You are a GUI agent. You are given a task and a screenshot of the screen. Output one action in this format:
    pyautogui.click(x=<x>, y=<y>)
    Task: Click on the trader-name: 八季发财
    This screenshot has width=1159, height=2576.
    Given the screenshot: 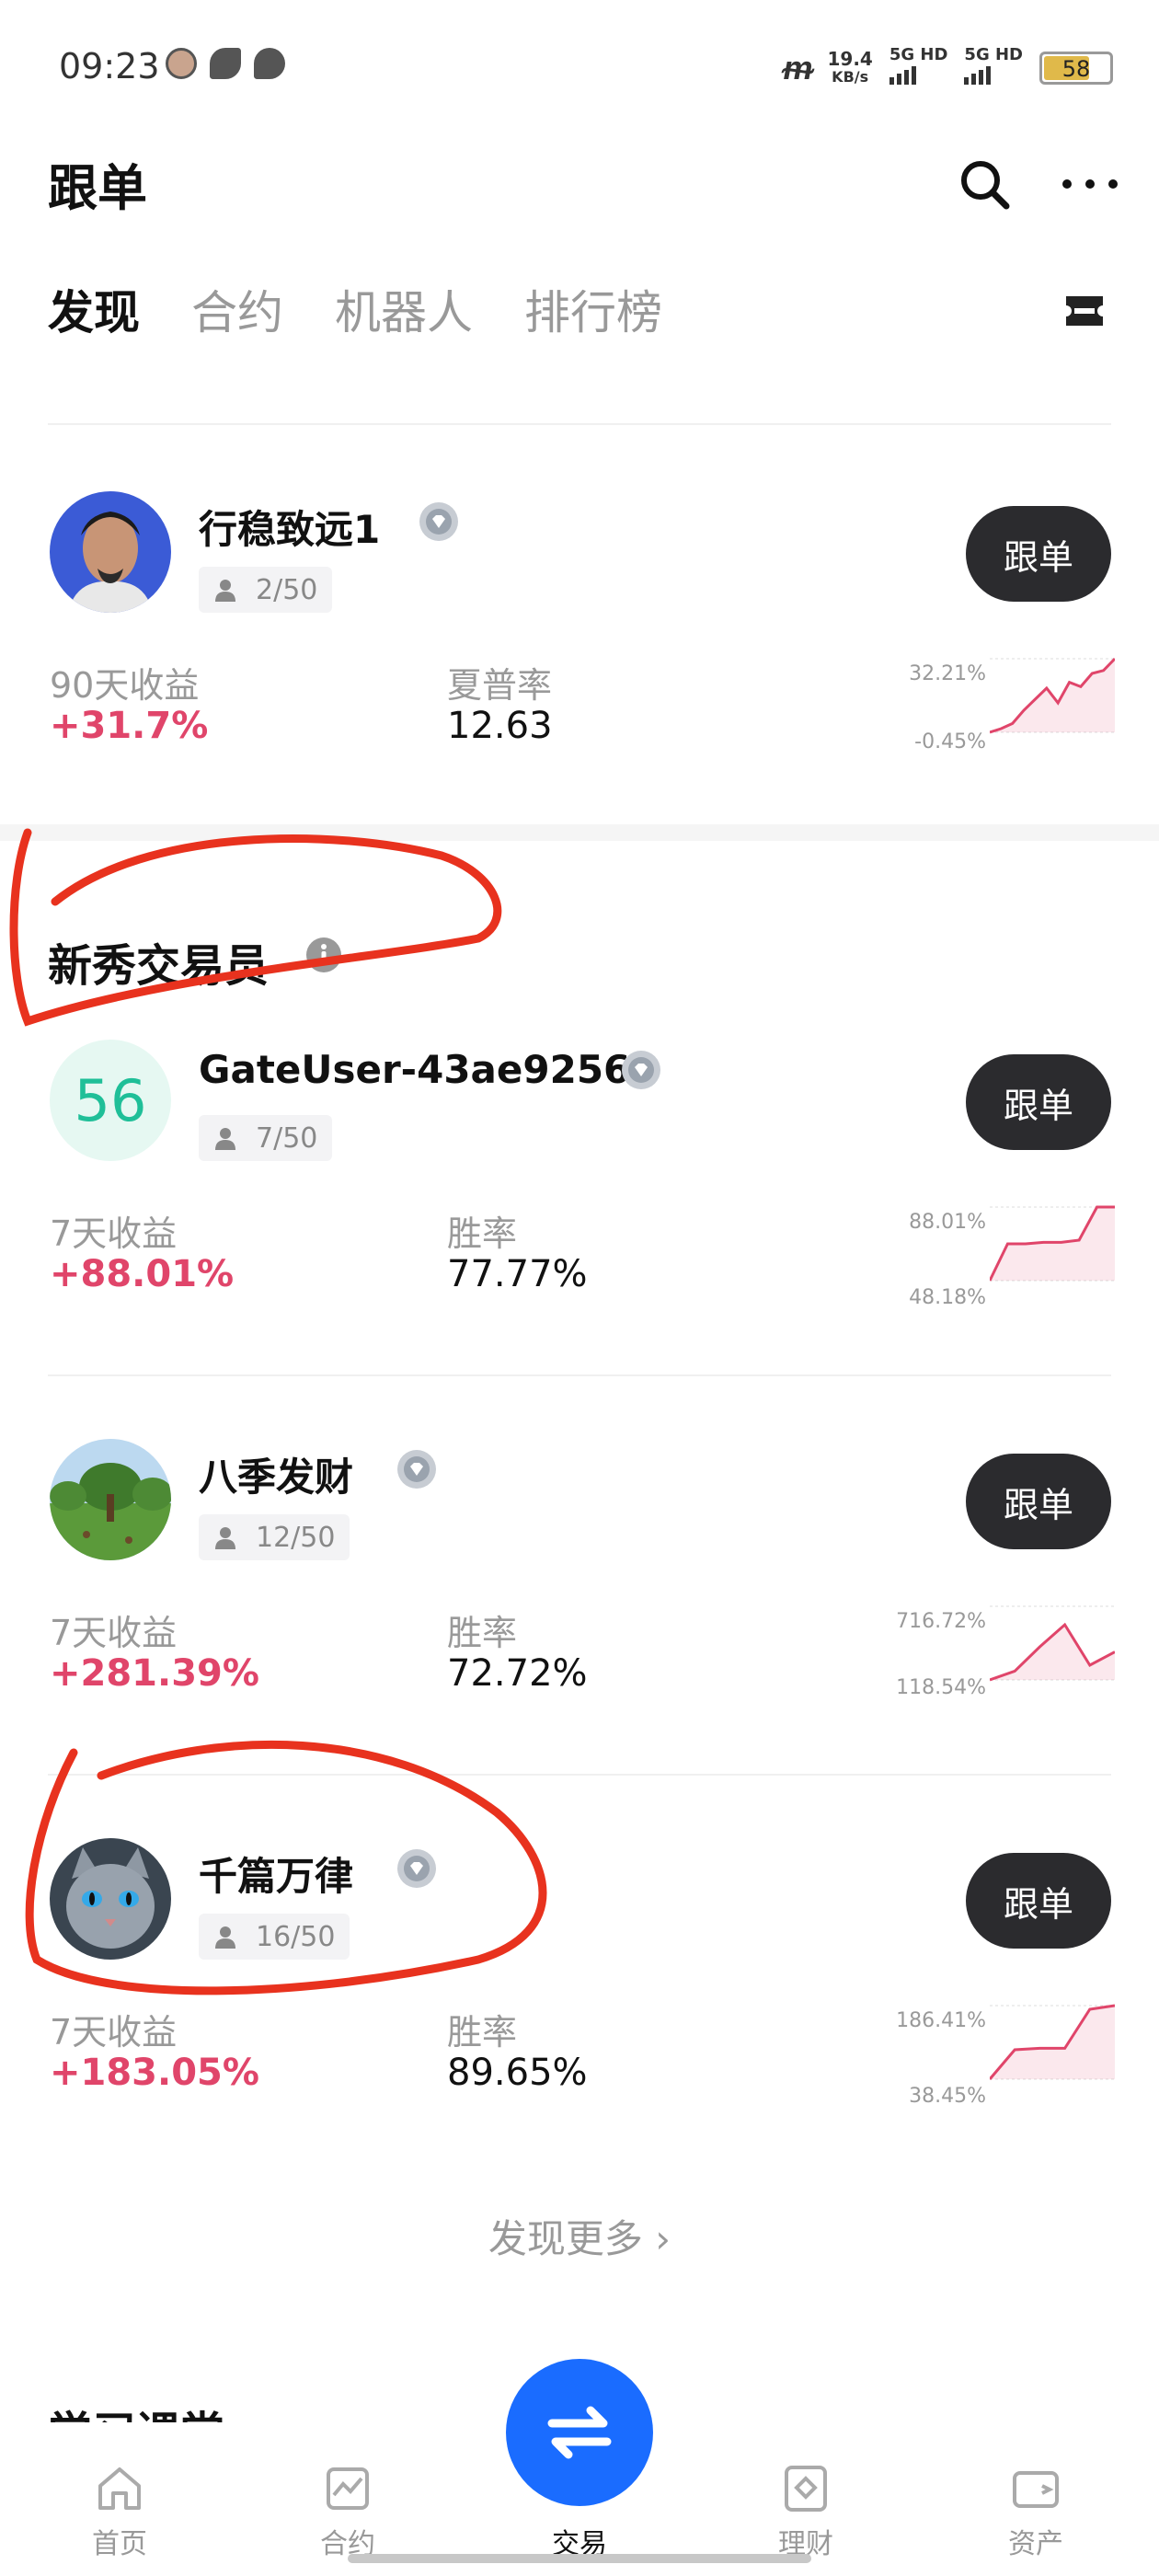 What is the action you would take?
    pyautogui.click(x=276, y=1474)
    